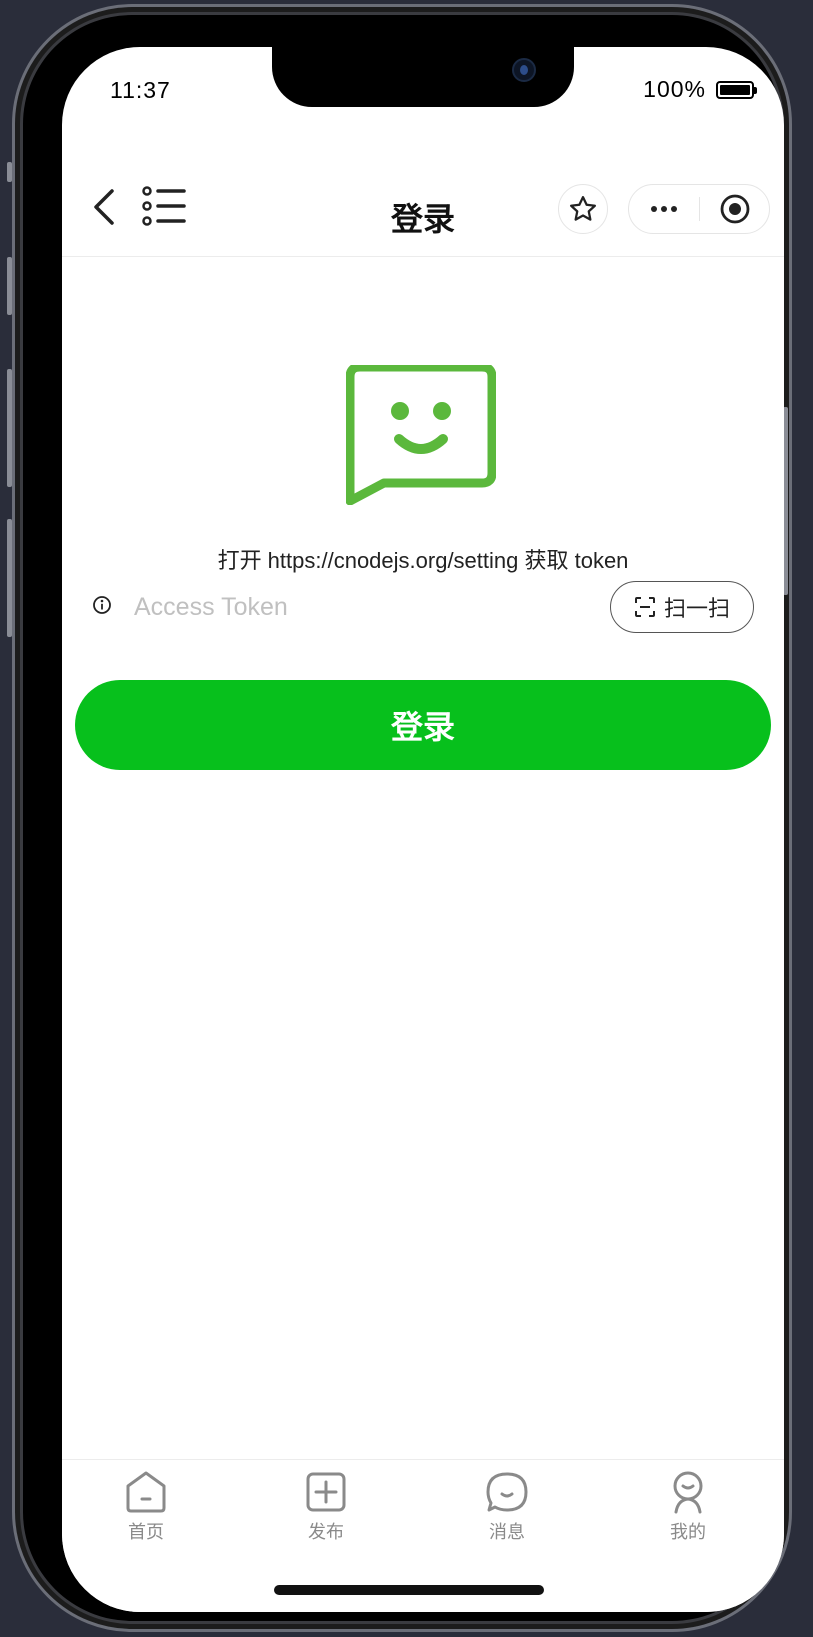  I want to click on tab-home: 首页, so click(146, 1507).